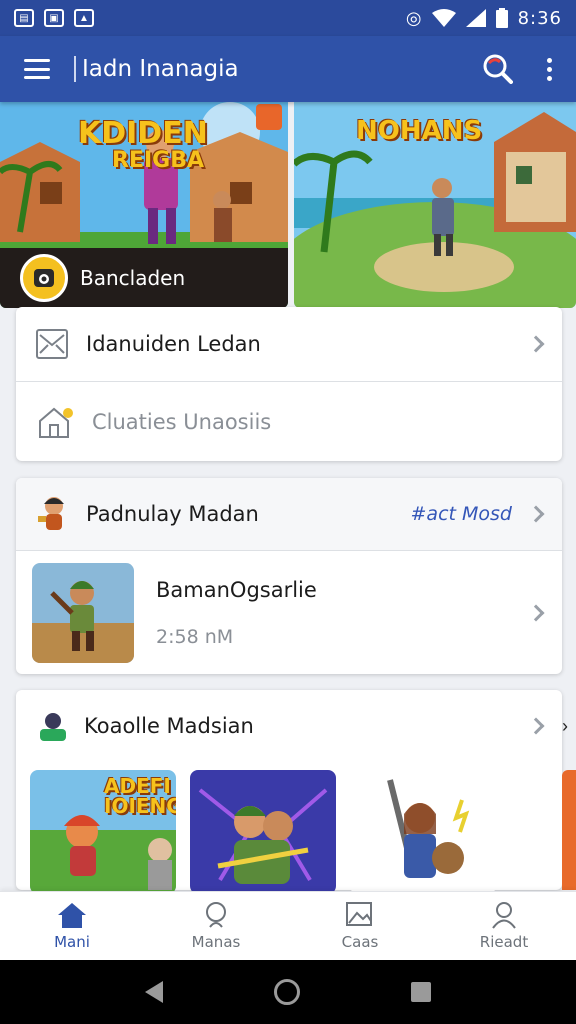 Image resolution: width=576 pixels, height=1024 pixels. I want to click on search-icon, so click(498, 69).